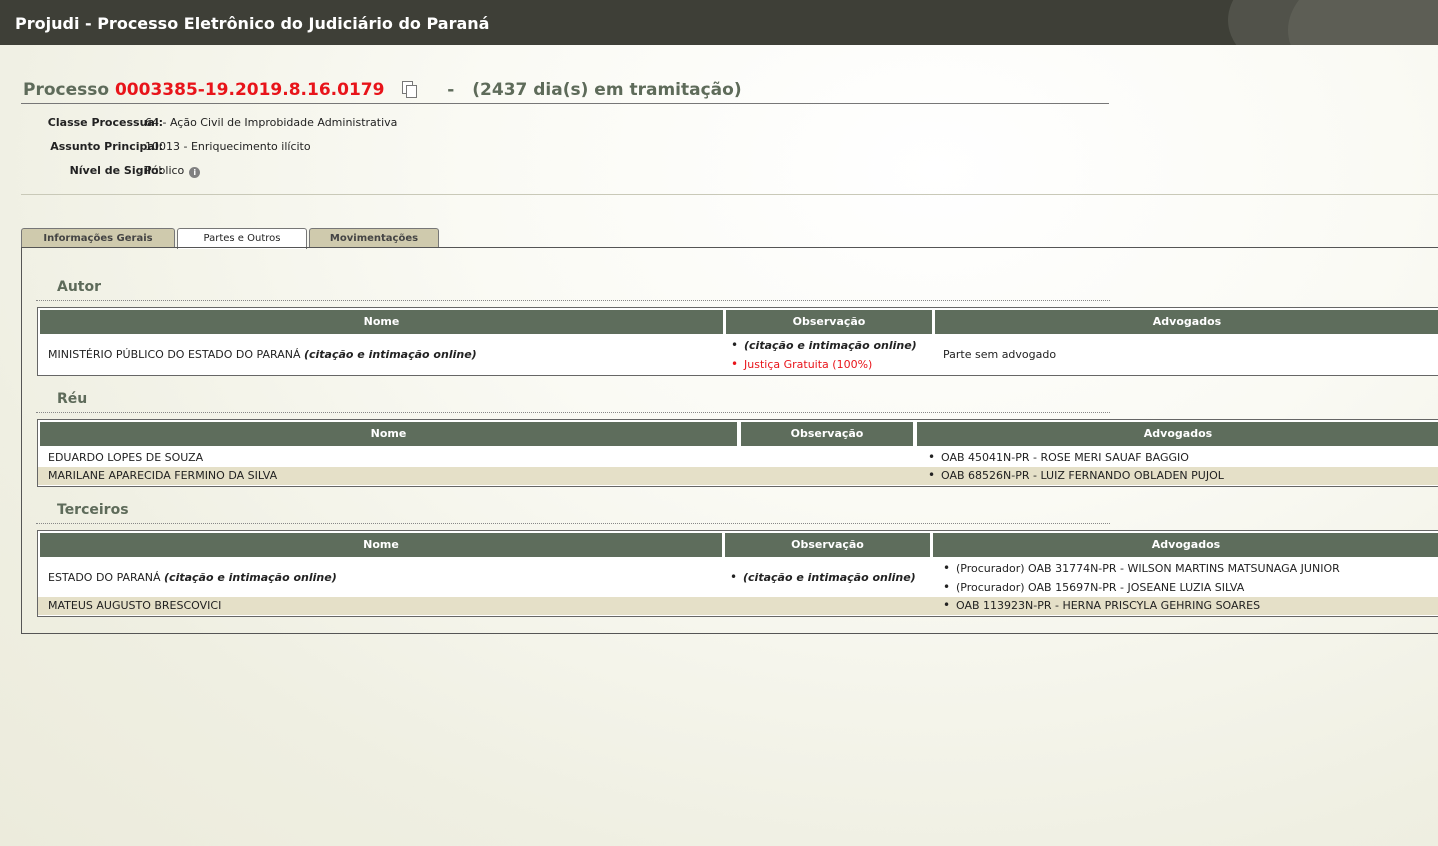  I want to click on heading-dash: -, so click(451, 90).